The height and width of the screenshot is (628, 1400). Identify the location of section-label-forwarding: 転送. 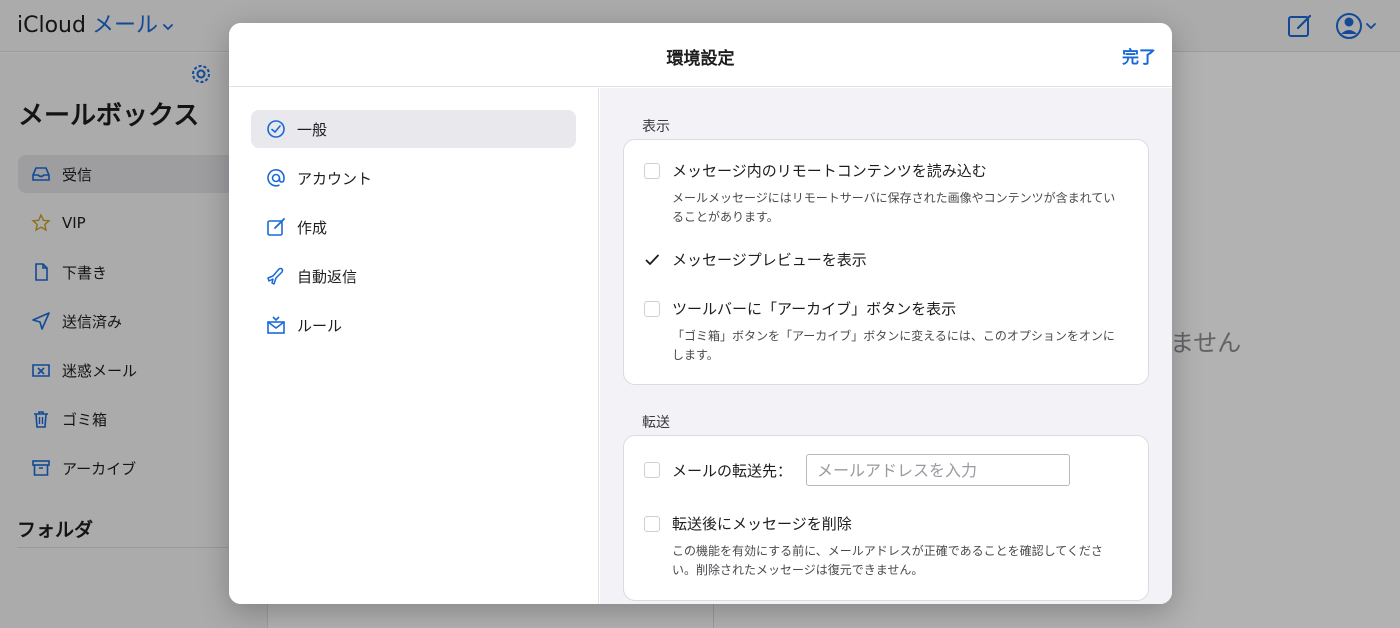
(656, 423).